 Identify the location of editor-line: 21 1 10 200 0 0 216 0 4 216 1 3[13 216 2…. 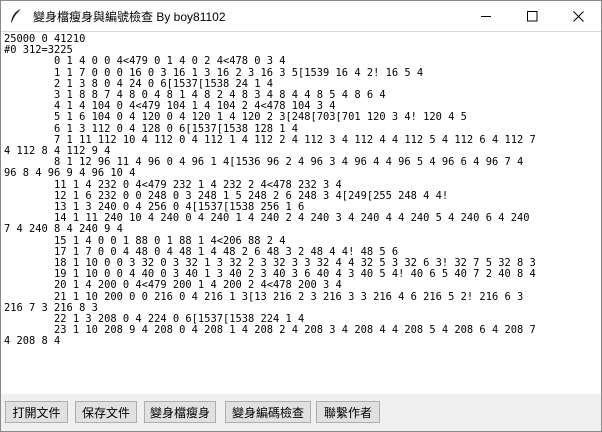
(264, 296).